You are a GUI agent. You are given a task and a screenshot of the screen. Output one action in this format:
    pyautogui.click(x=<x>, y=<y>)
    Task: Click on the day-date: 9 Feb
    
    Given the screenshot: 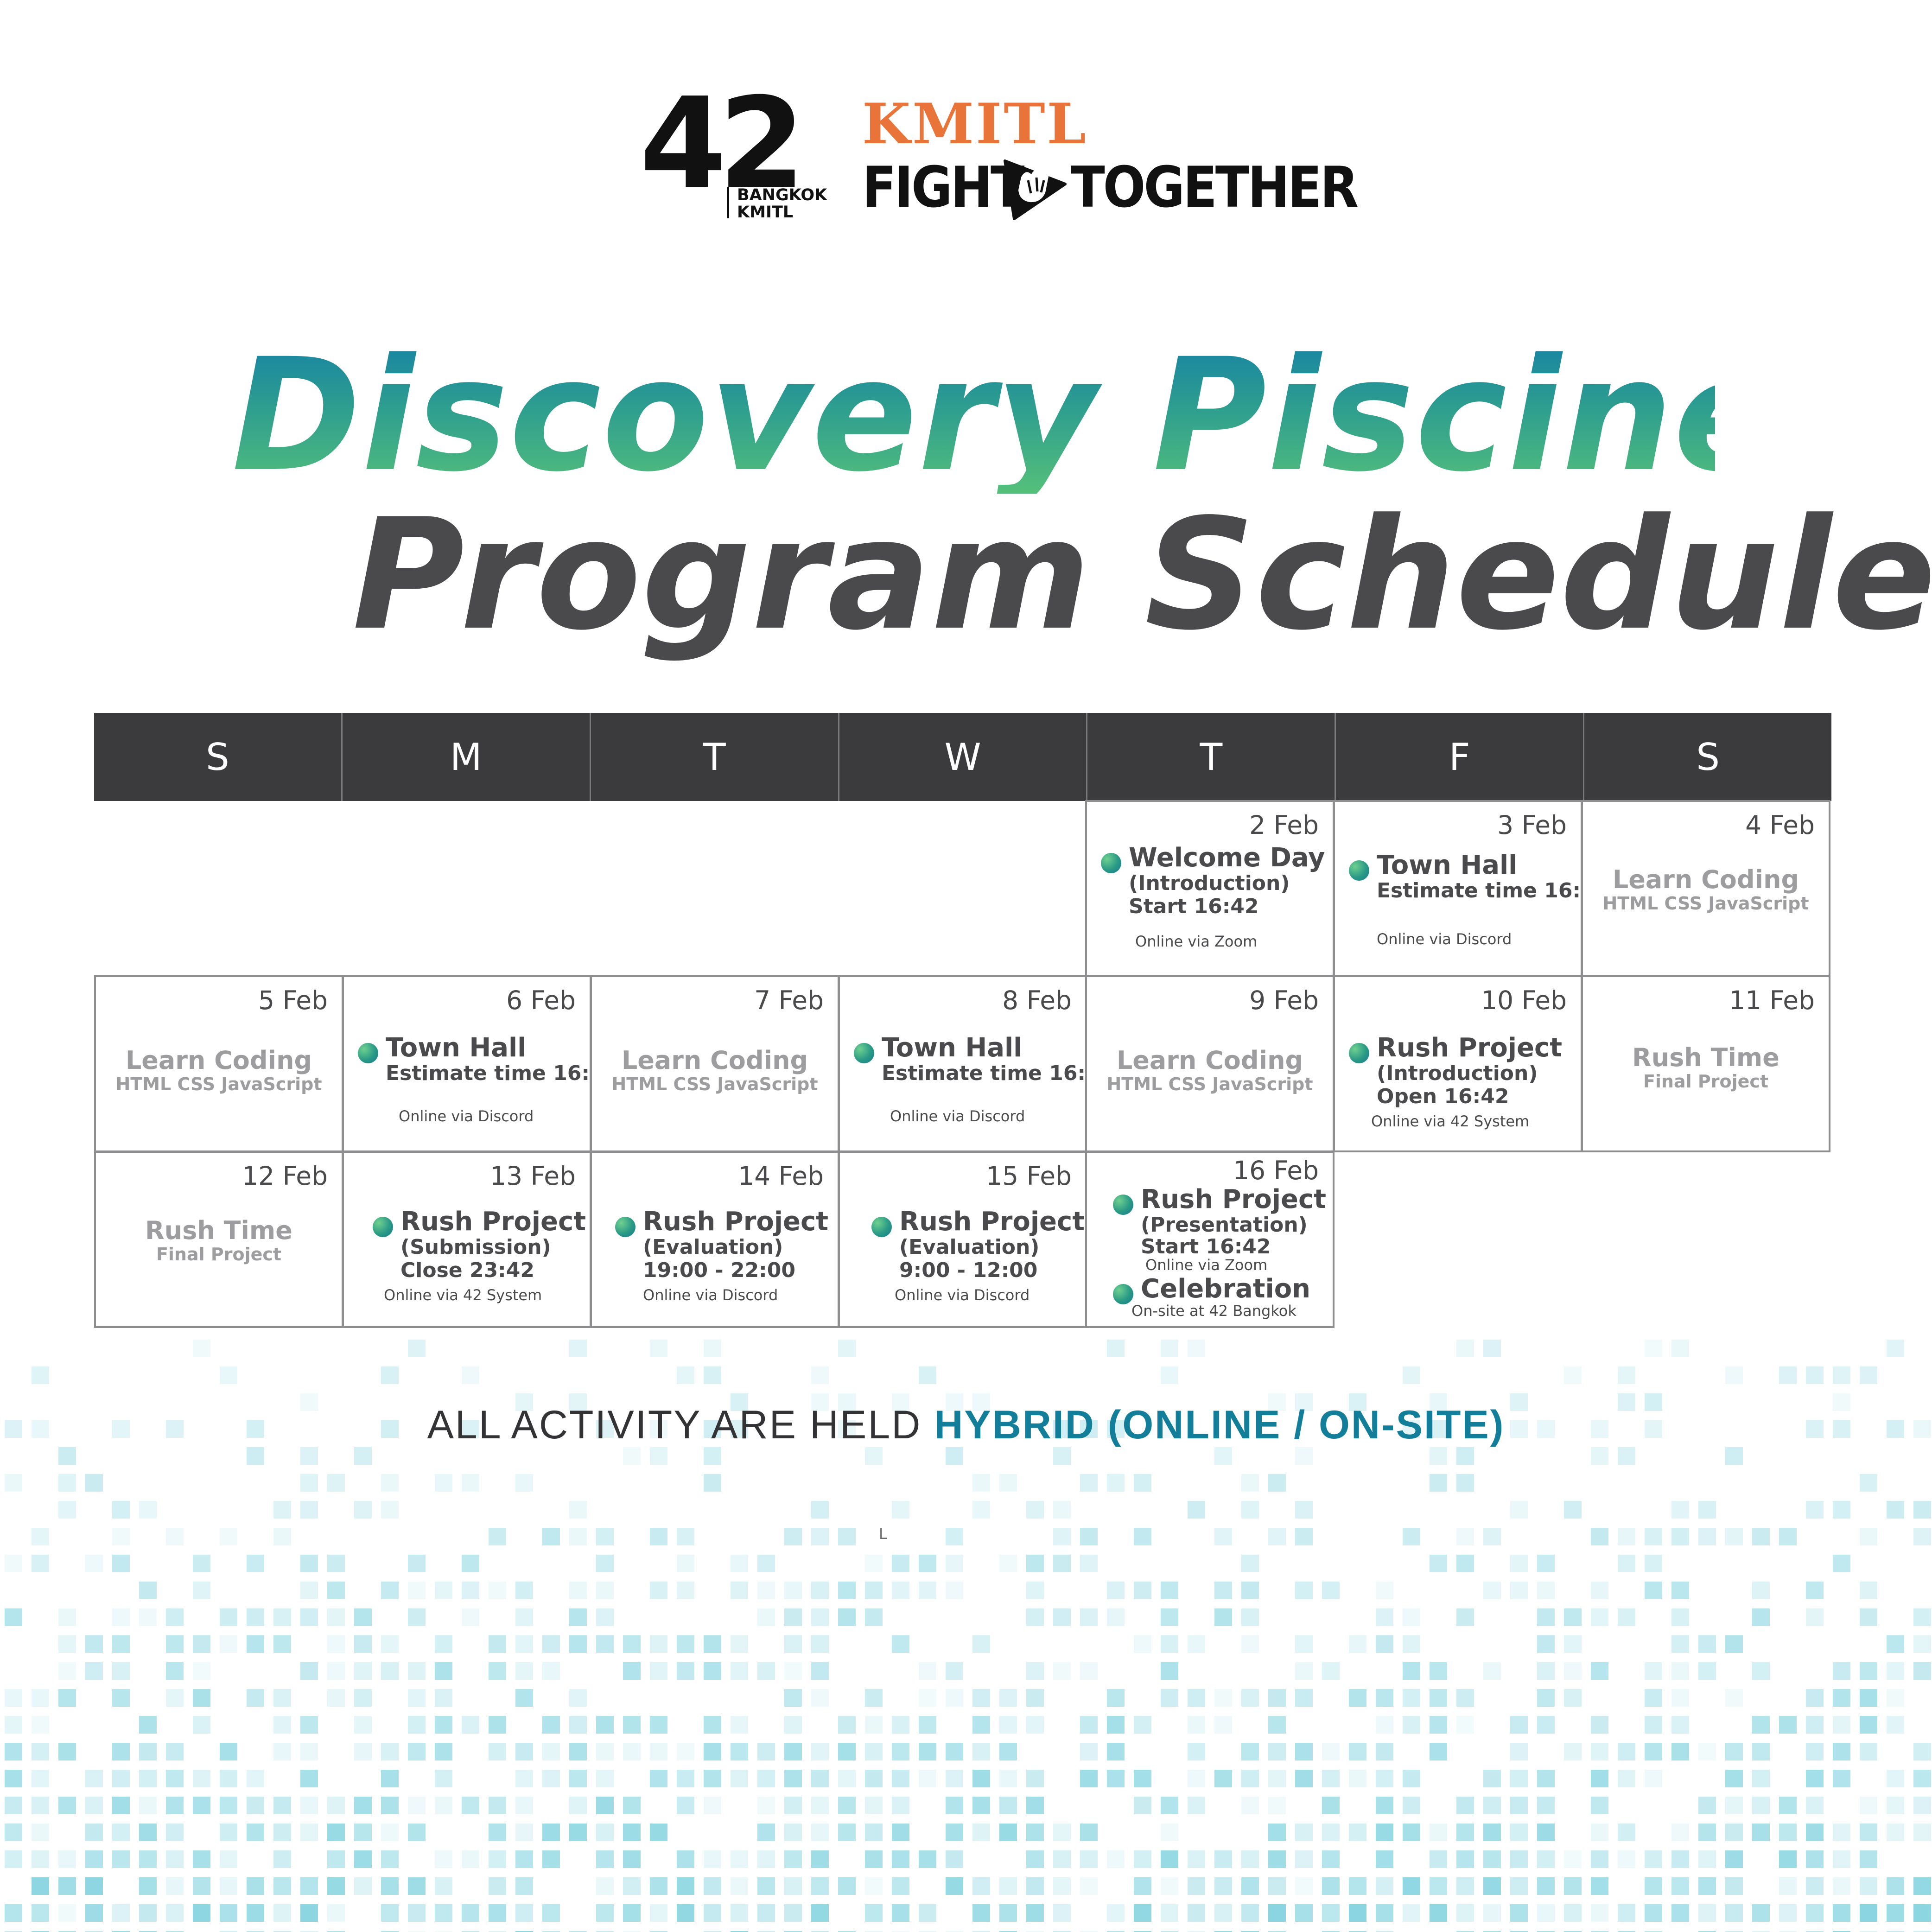 What is the action you would take?
    pyautogui.click(x=1284, y=1000)
    